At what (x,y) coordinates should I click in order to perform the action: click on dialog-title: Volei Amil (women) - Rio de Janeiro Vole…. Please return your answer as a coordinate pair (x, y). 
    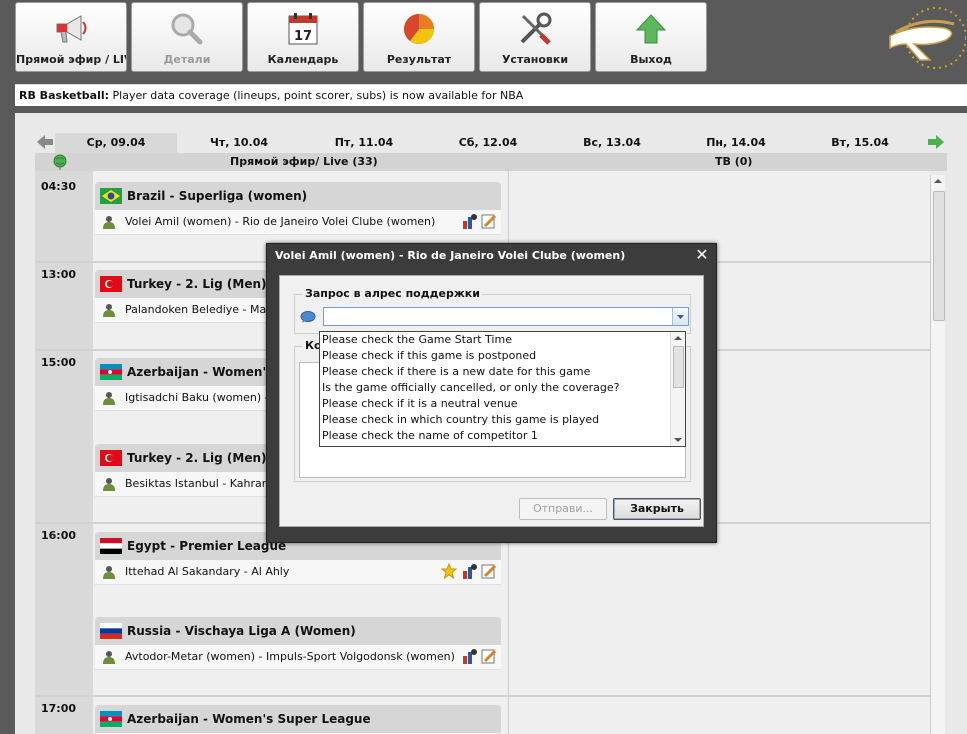
    Looking at the image, I should click on (450, 255).